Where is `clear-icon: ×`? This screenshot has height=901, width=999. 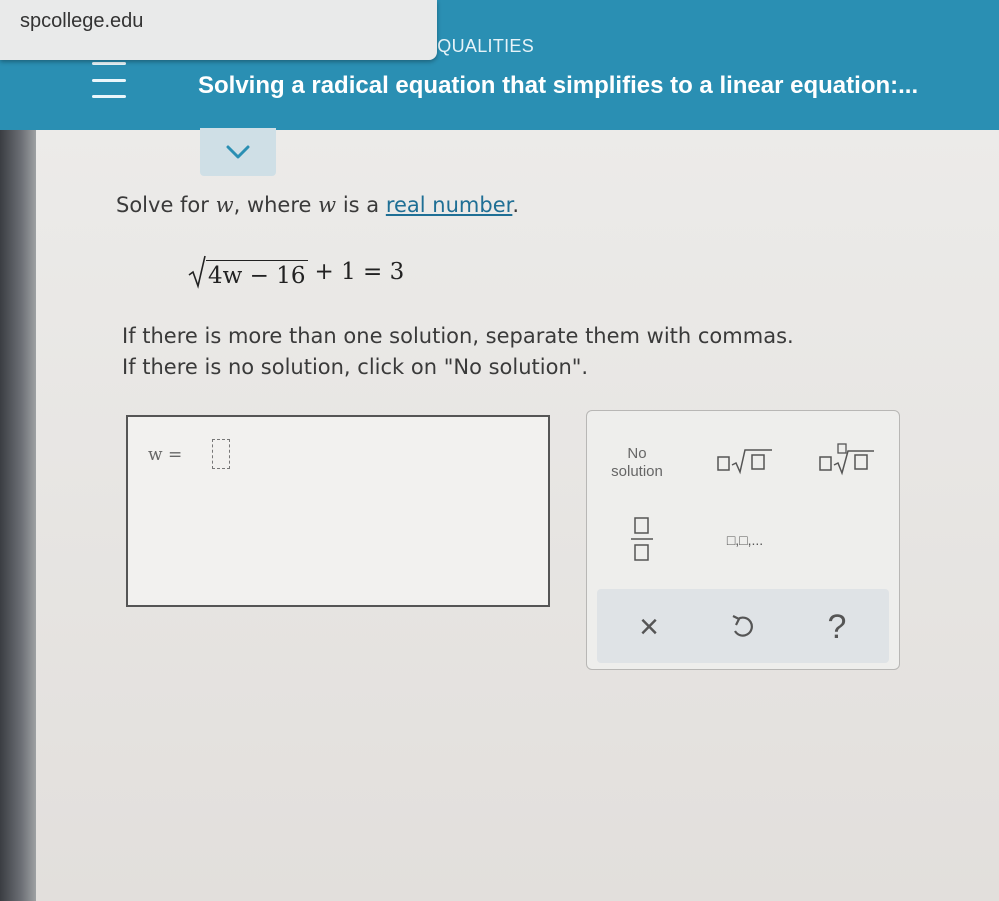 clear-icon: × is located at coordinates (649, 626).